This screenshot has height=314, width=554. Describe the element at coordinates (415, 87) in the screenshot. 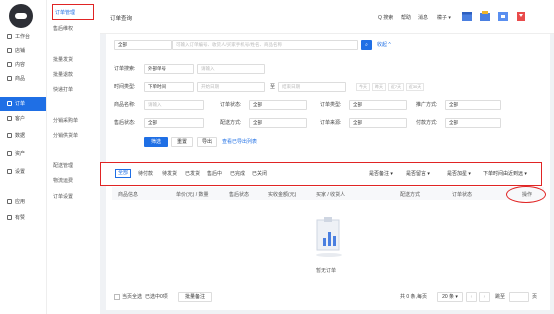

I see `quick-date-30days: 近30天` at that location.